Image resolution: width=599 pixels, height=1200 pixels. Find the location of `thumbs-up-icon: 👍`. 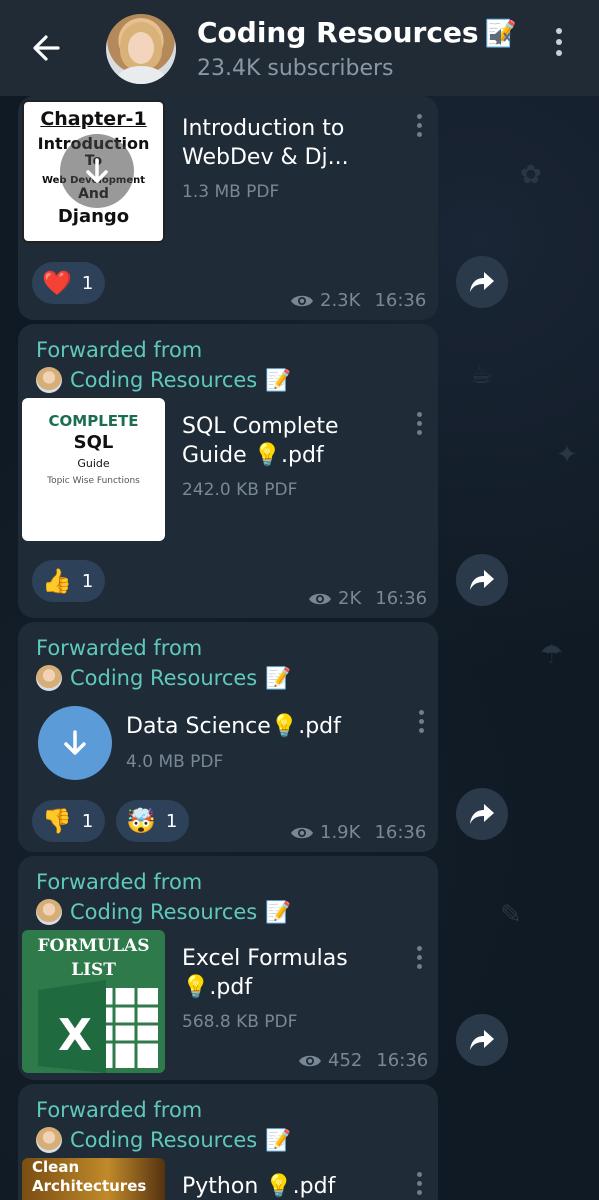

thumbs-up-icon: 👍 is located at coordinates (57, 581).